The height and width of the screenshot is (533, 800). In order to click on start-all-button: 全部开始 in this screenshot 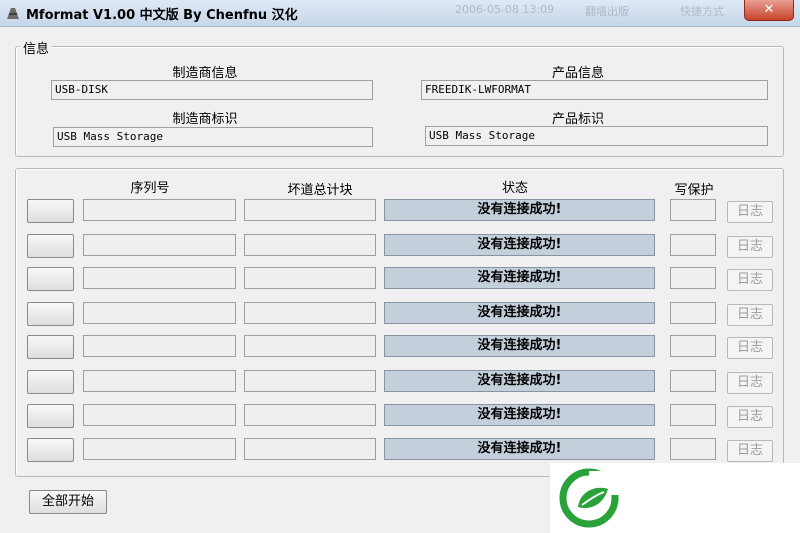, I will do `click(68, 502)`.